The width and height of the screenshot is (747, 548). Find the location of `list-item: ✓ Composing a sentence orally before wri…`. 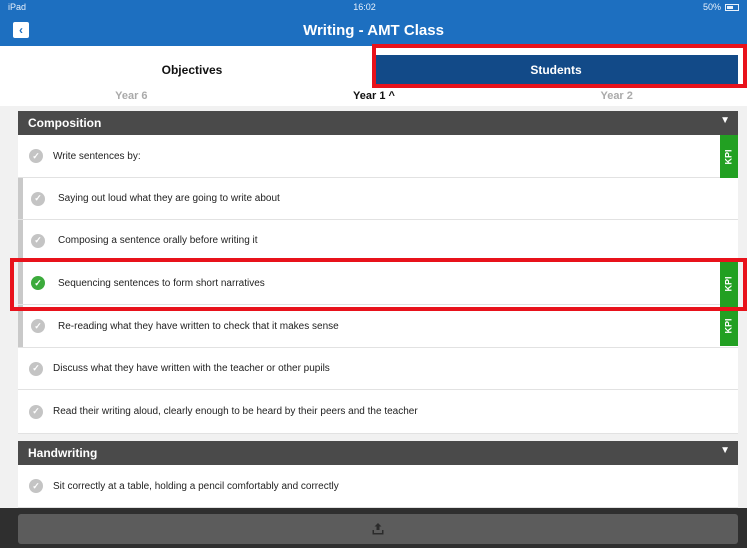

list-item: ✓ Composing a sentence orally before wri… is located at coordinates (378, 241).